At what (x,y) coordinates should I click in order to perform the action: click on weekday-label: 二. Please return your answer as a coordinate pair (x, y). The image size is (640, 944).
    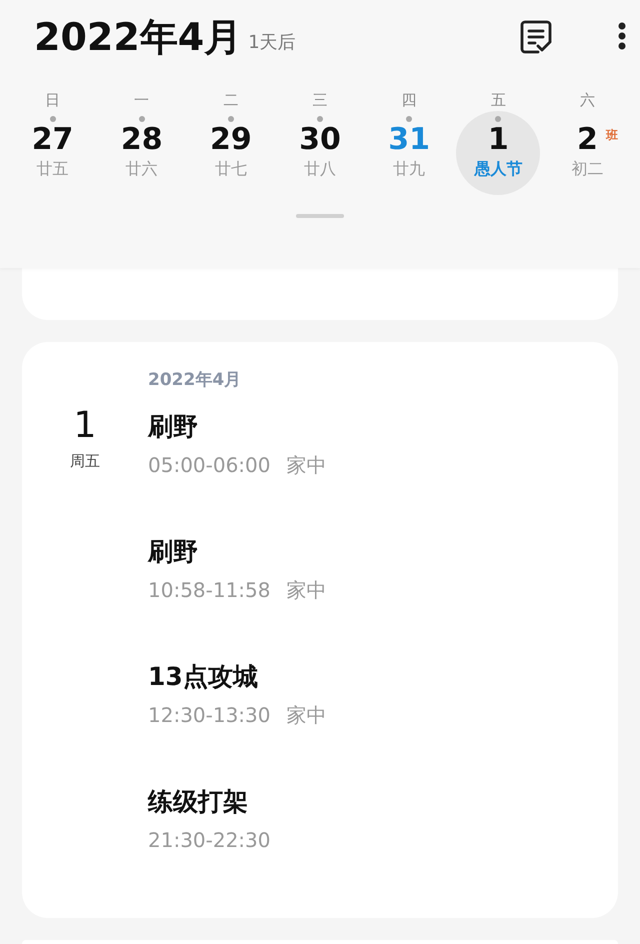
    Looking at the image, I should click on (230, 100).